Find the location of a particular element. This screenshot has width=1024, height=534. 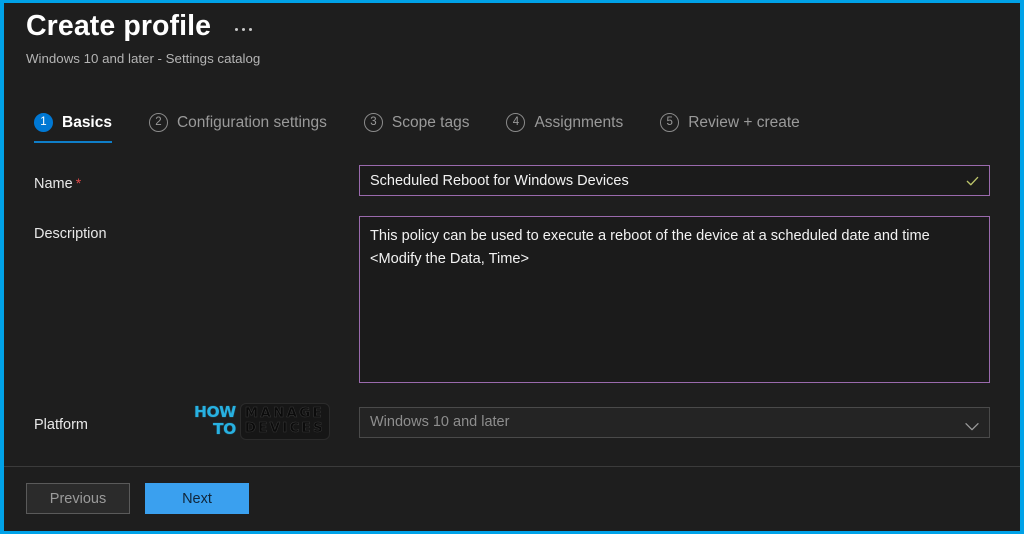

tab-step-number: 2 is located at coordinates (158, 122).